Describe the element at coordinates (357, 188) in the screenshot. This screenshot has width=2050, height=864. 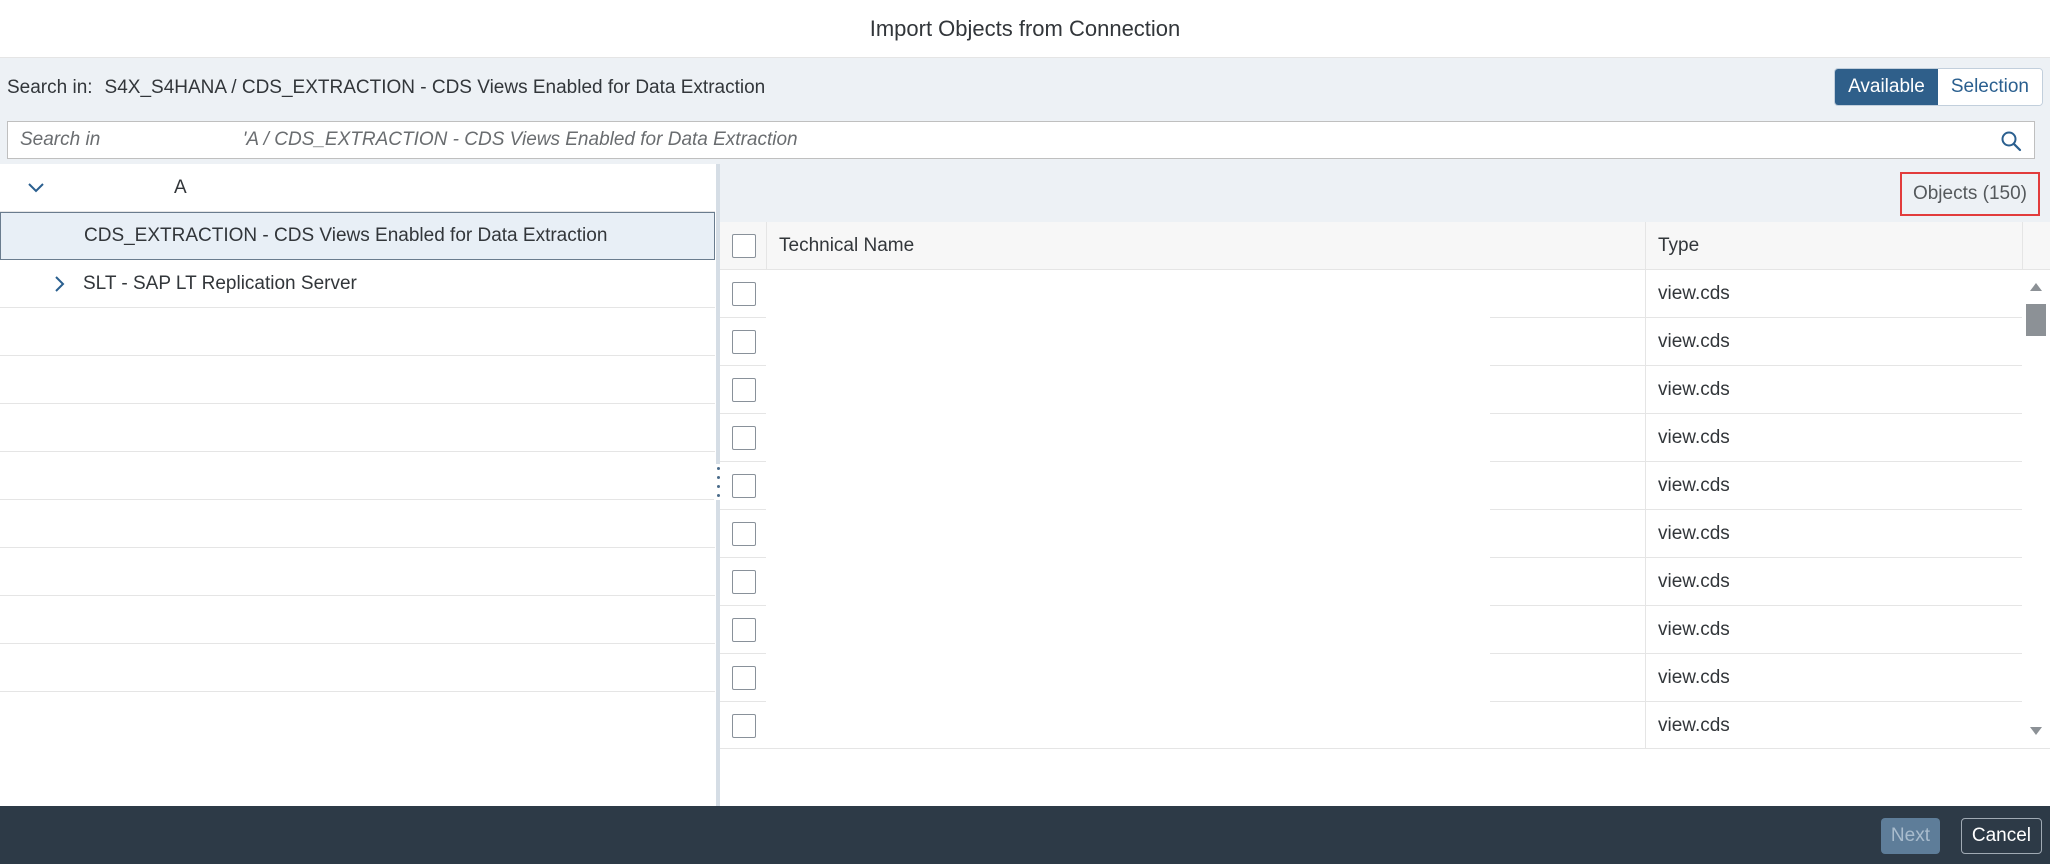
I see `tree-root: A` at that location.